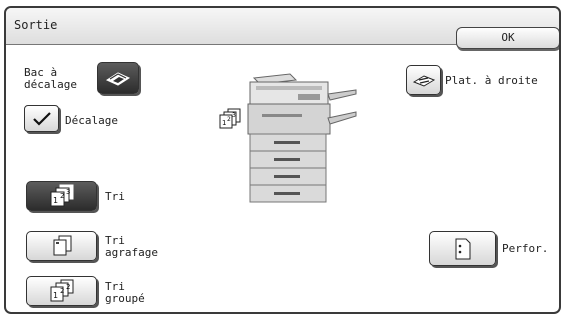 The width and height of the screenshot is (567, 316). Describe the element at coordinates (125, 292) in the screenshot. I see `group-label: Tri groupé` at that location.